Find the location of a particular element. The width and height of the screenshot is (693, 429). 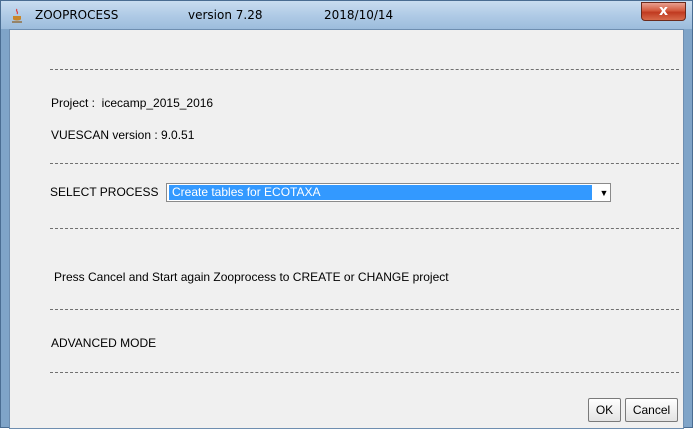

close-button: x is located at coordinates (663, 11).